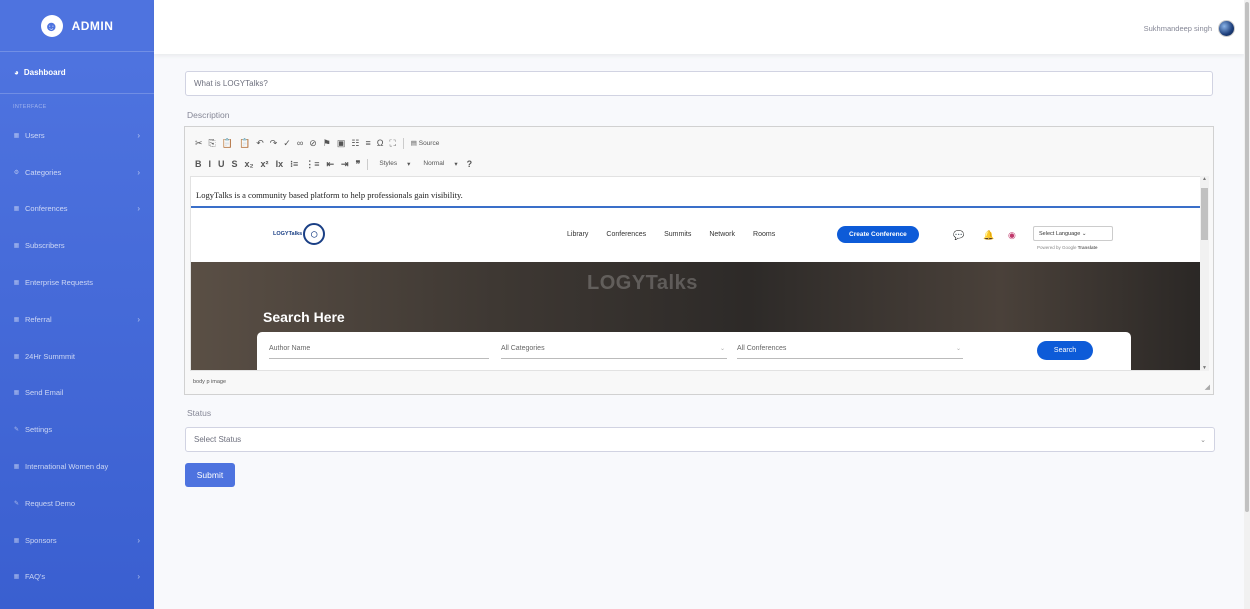  Describe the element at coordinates (358, 164) in the screenshot. I see `toolbar-button: ❞` at that location.